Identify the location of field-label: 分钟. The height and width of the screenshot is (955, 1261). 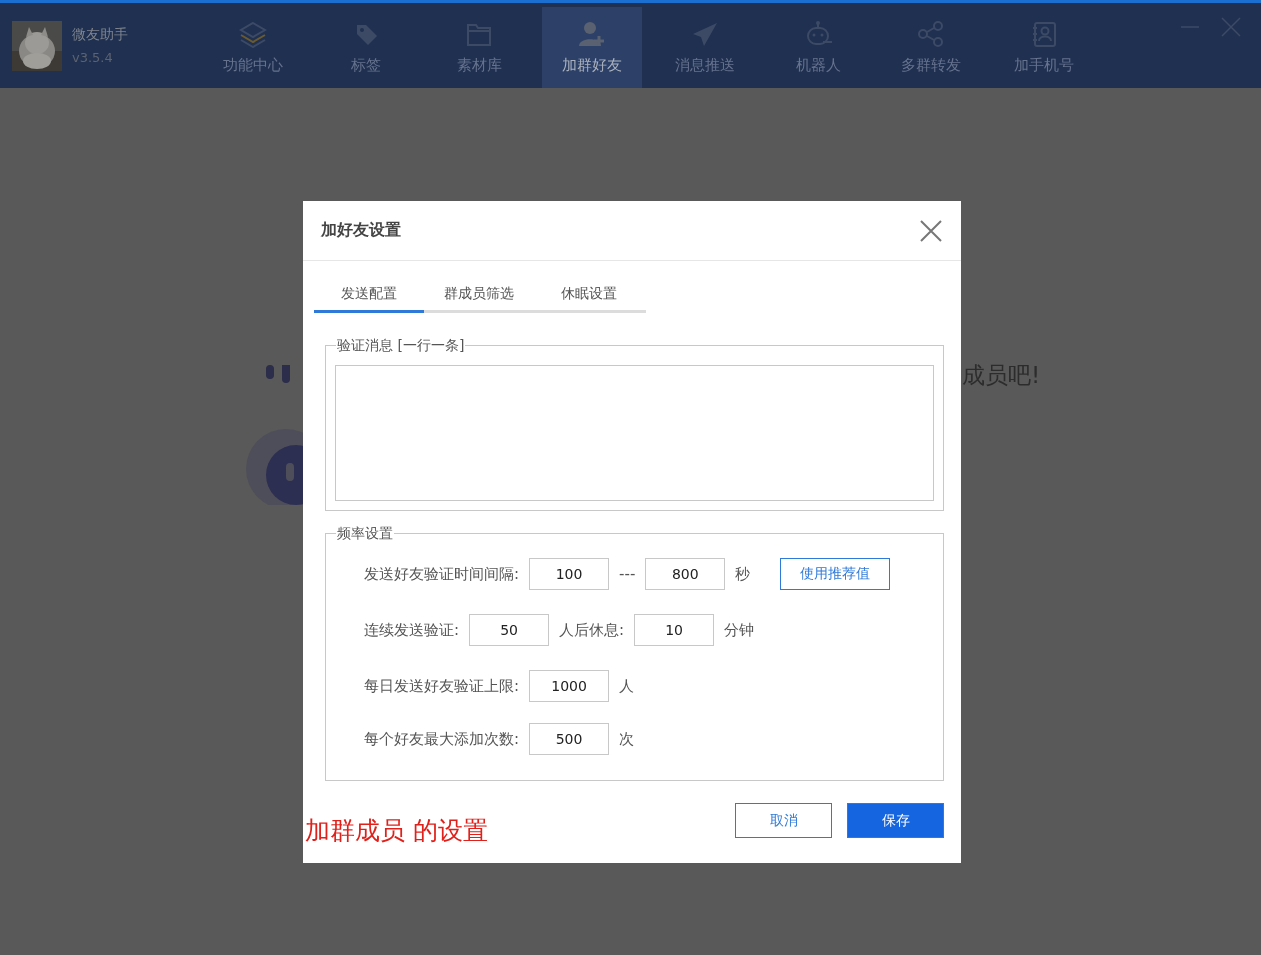
(739, 630).